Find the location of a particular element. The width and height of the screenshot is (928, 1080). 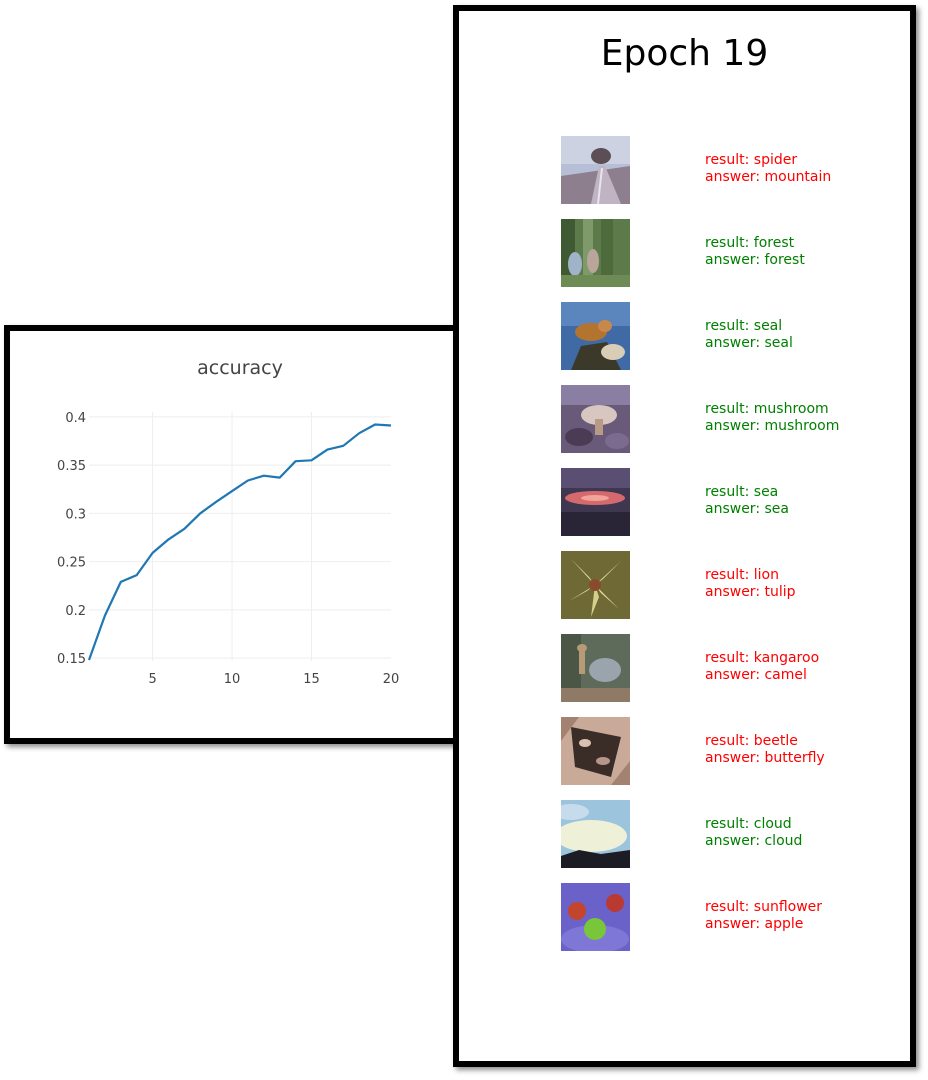

result-labels: result: spider answer: mountain is located at coordinates (768, 169).